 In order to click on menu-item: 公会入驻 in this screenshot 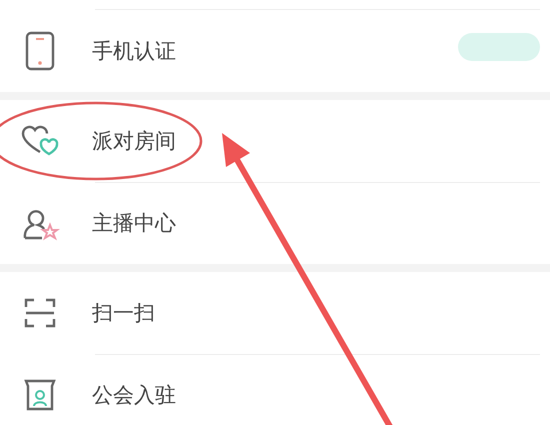, I will do `click(134, 395)`.